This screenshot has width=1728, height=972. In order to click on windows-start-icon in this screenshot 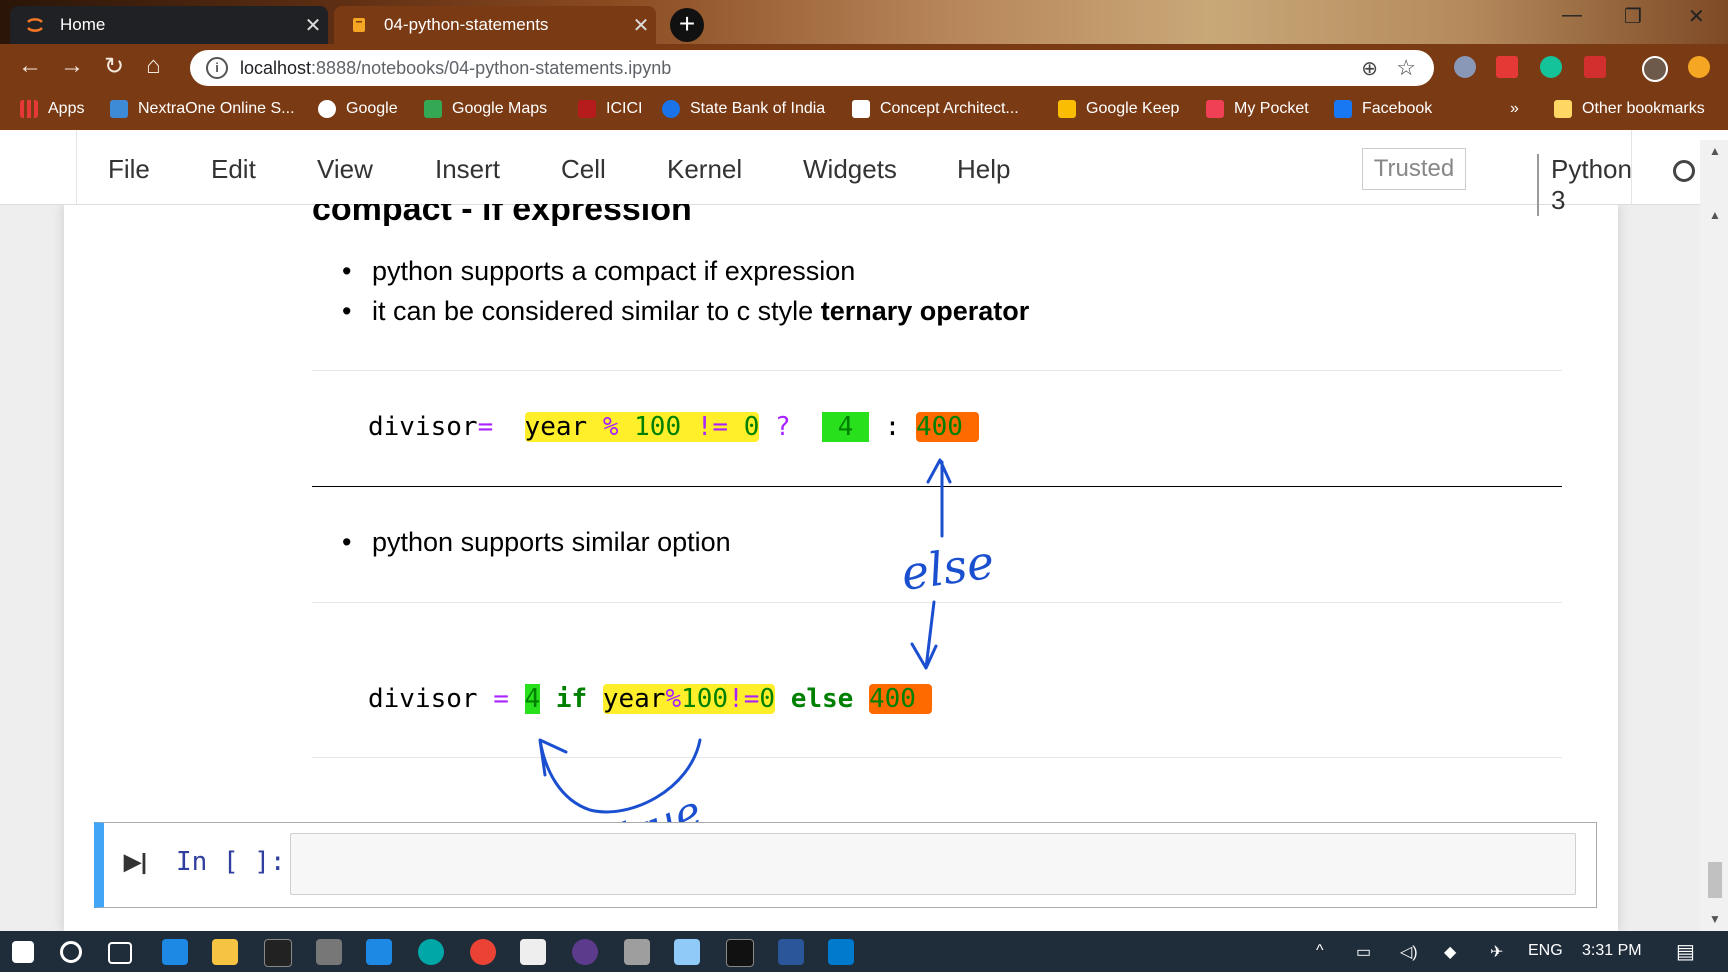, I will do `click(23, 952)`.